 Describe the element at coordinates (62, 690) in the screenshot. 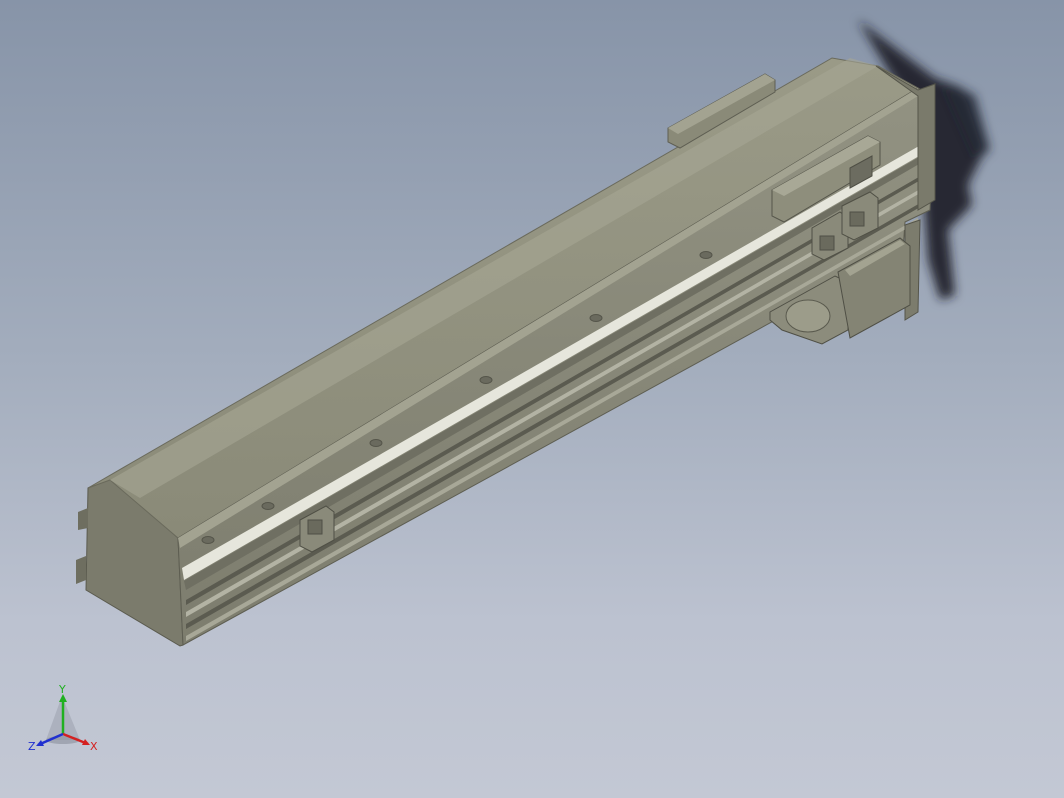

I see `y-axis-label: Y` at that location.